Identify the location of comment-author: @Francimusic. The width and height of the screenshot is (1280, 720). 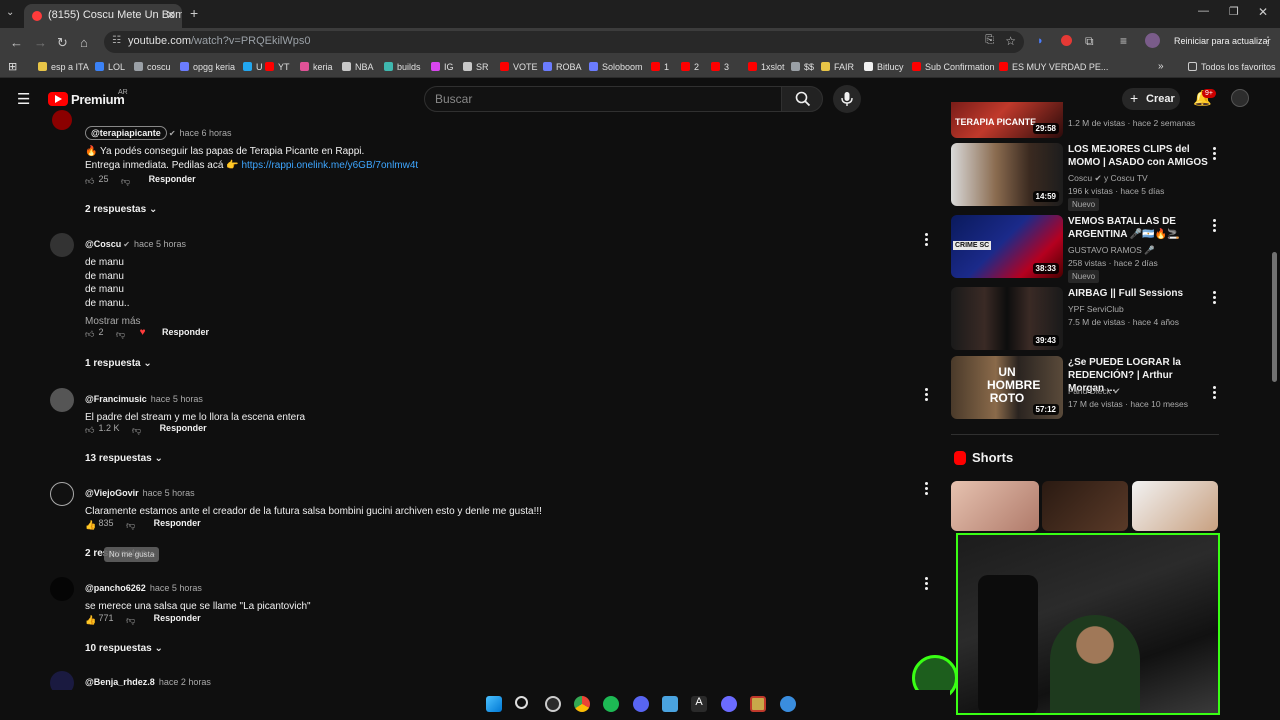
(116, 399).